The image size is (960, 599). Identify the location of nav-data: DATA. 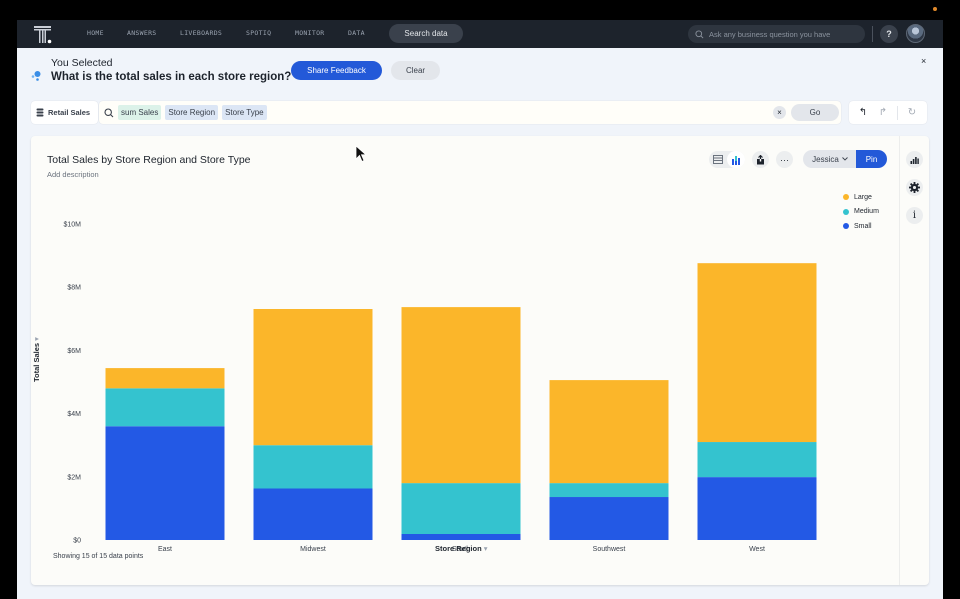
(356, 33).